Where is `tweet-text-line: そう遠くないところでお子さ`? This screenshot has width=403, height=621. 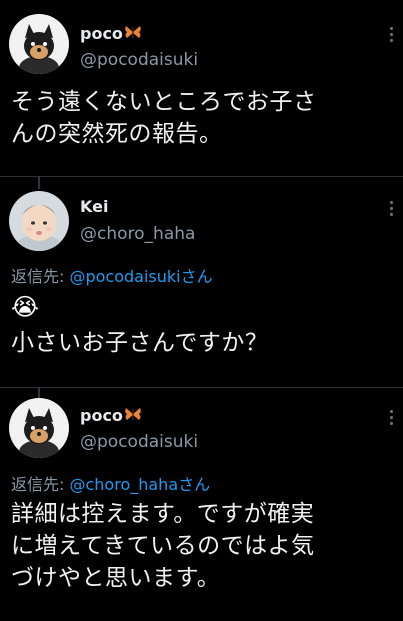 tweet-text-line: そう遠くないところでお子さ is located at coordinates (164, 102).